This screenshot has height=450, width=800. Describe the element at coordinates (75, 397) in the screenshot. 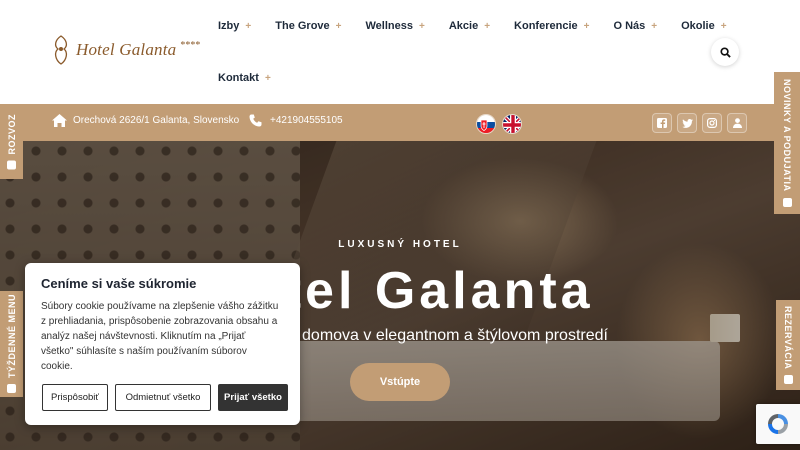

I see `customize-button: Prispôsobiť` at that location.